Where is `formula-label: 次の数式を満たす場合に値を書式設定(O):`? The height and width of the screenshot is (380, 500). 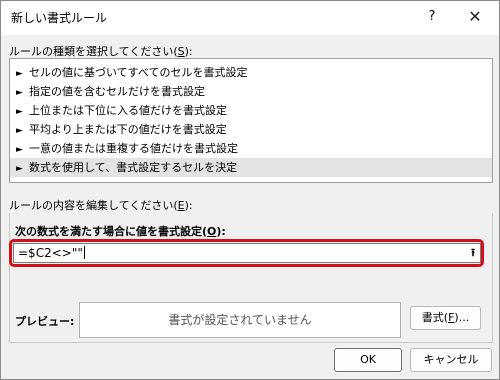
formula-label: 次の数式を満たす場合に値を書式設定(O): is located at coordinates (120, 231).